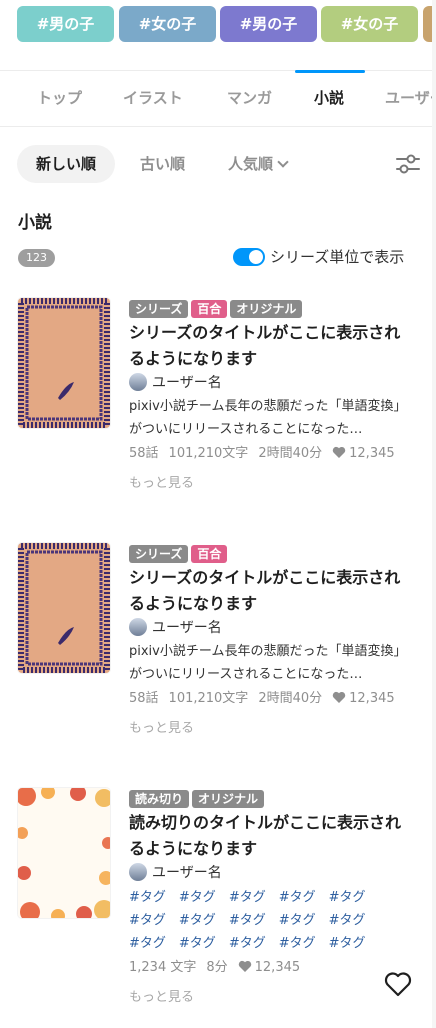  Describe the element at coordinates (271, 836) in the screenshot. I see `novel-title: 読み切りのタイトルがここに表示されるようになります` at that location.